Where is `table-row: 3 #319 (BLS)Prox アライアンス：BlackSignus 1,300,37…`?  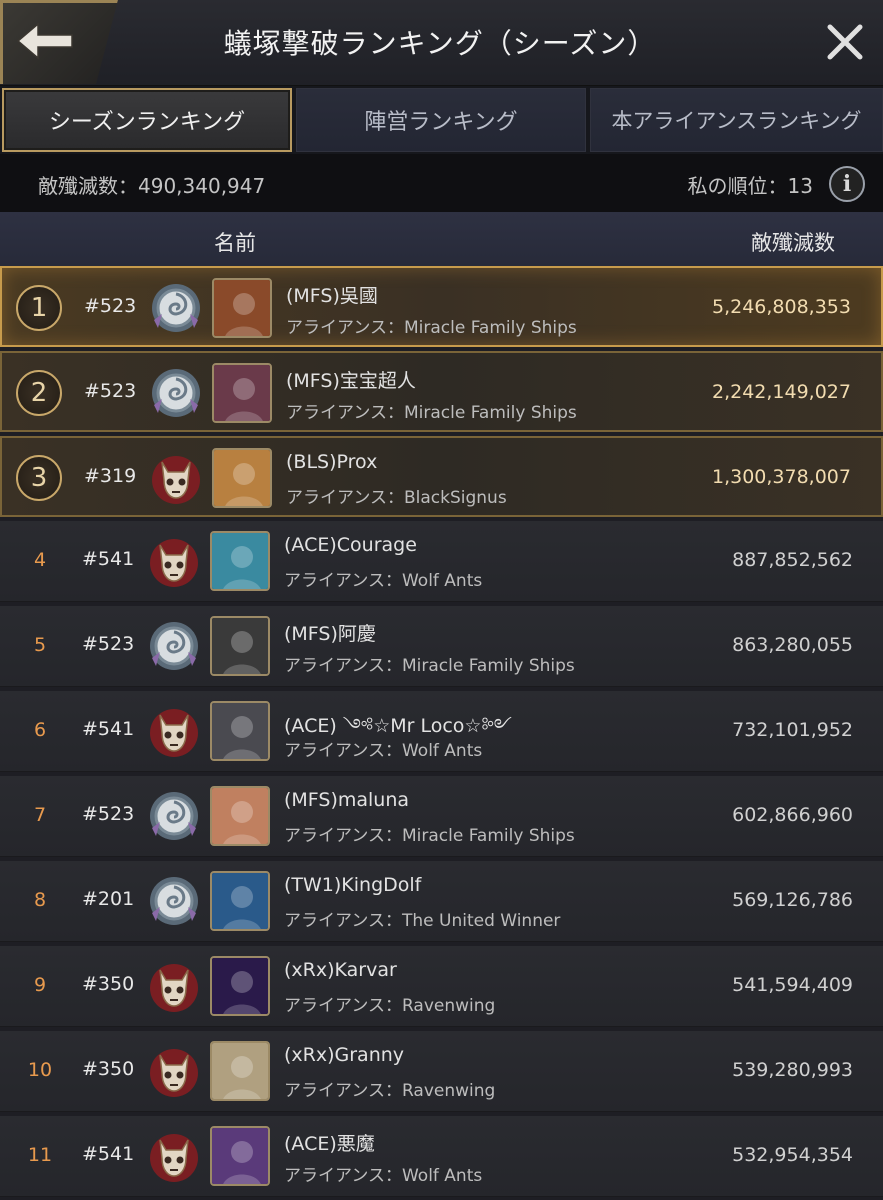 table-row: 3 #319 (BLS)Prox アライアンス：BlackSignus 1,300,37… is located at coordinates (441, 476).